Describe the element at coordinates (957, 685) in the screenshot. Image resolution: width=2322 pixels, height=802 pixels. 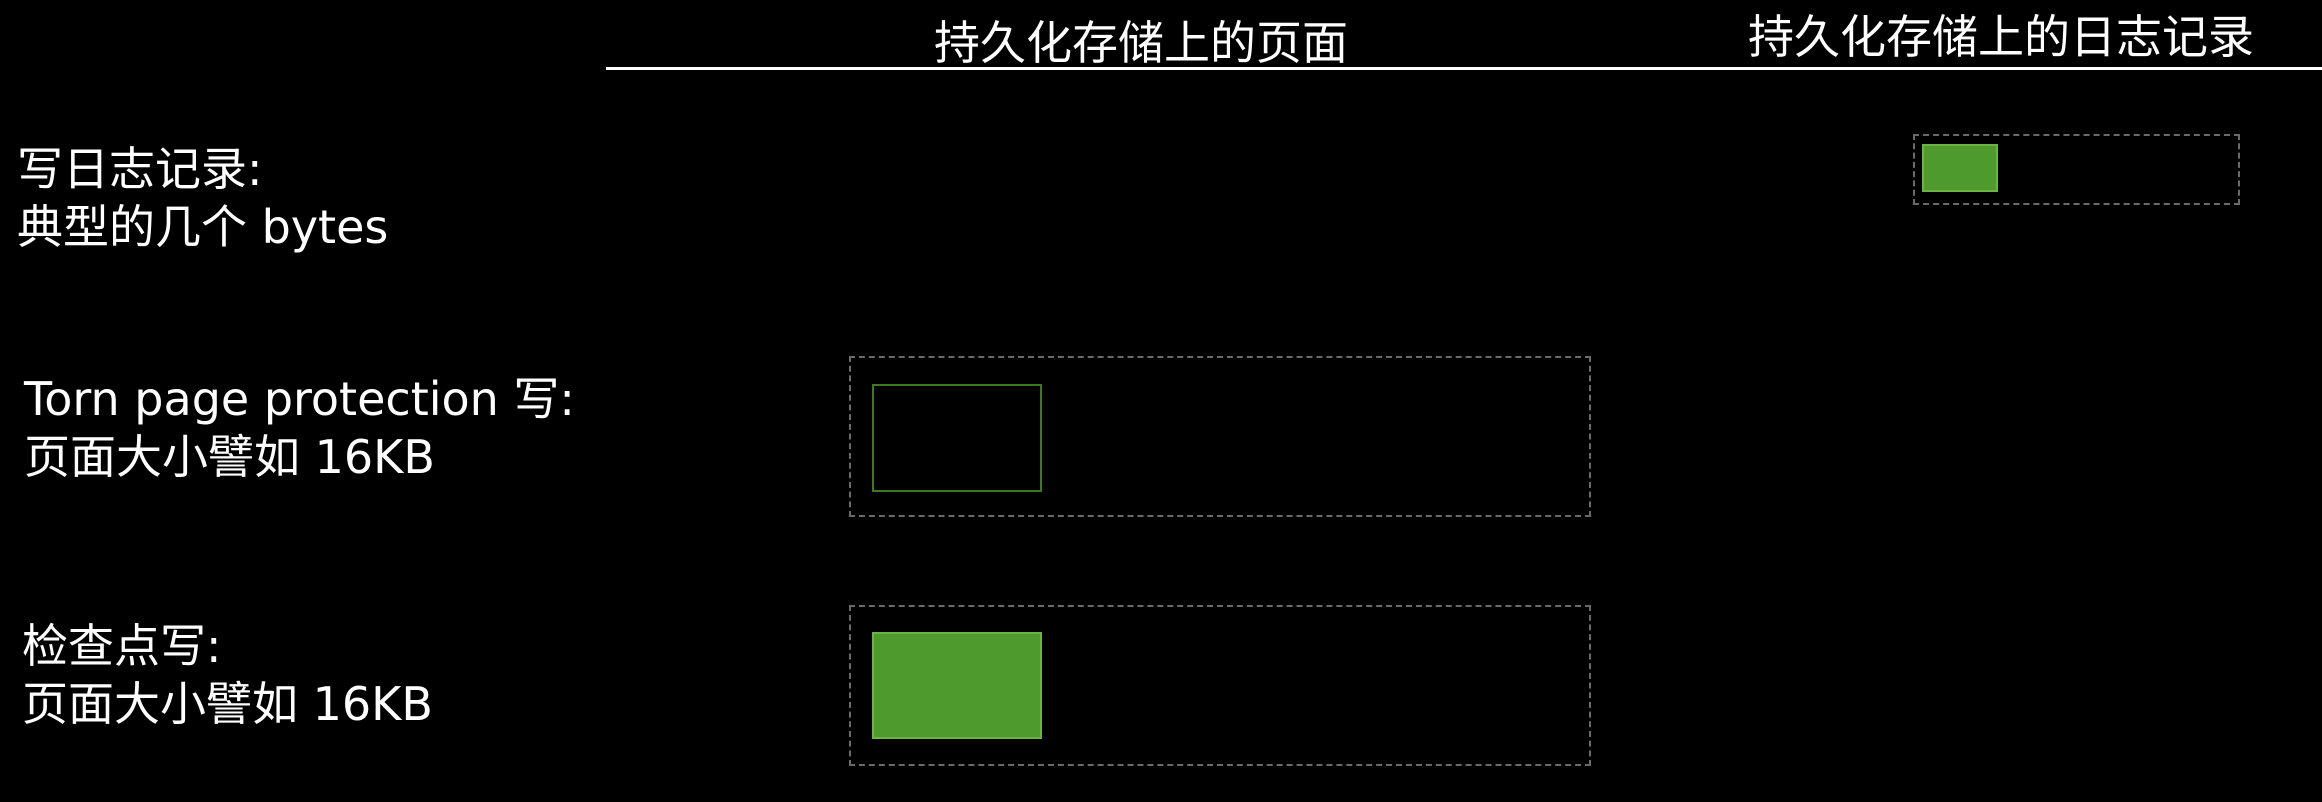
I see `checkpoint-page-block` at that location.